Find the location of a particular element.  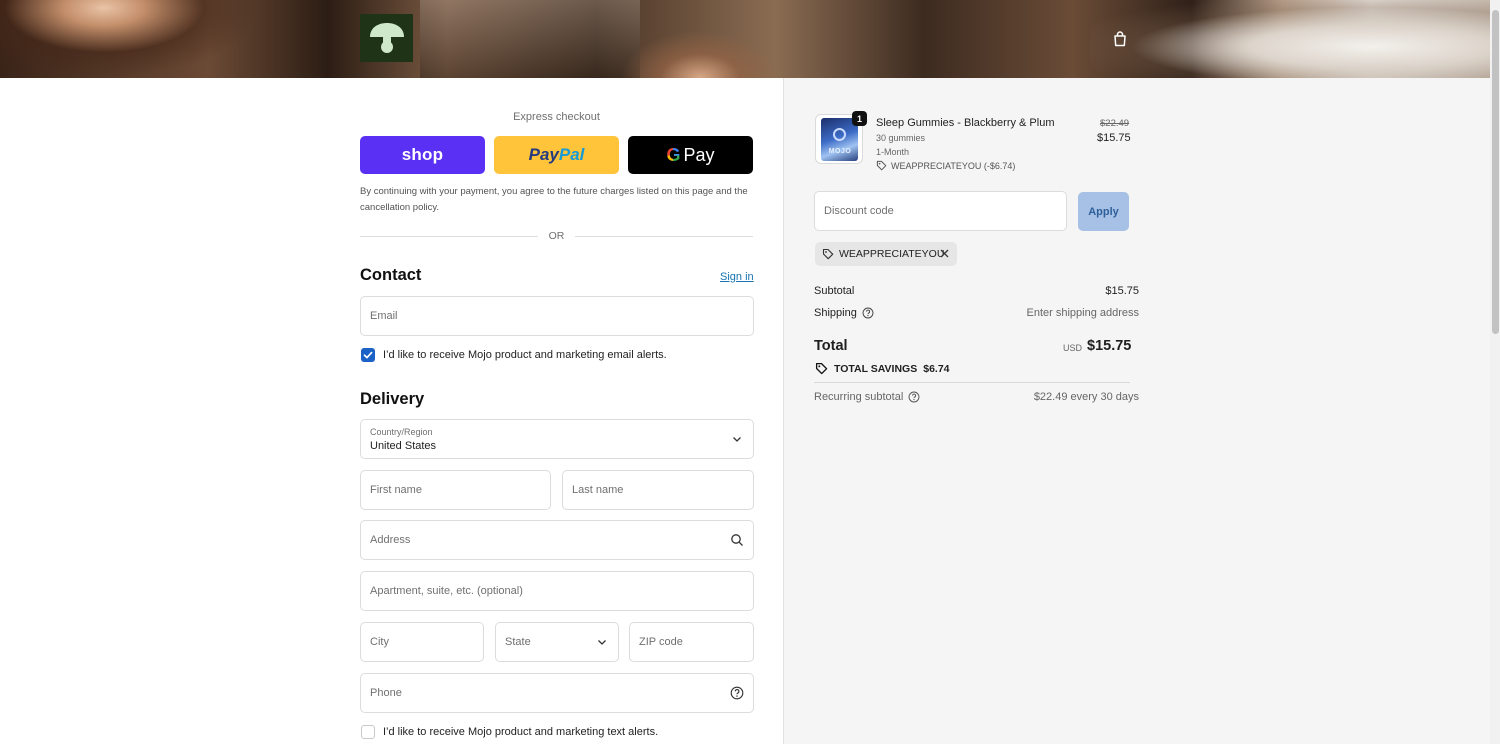

shop-pay-label: shop is located at coordinates (422, 154).